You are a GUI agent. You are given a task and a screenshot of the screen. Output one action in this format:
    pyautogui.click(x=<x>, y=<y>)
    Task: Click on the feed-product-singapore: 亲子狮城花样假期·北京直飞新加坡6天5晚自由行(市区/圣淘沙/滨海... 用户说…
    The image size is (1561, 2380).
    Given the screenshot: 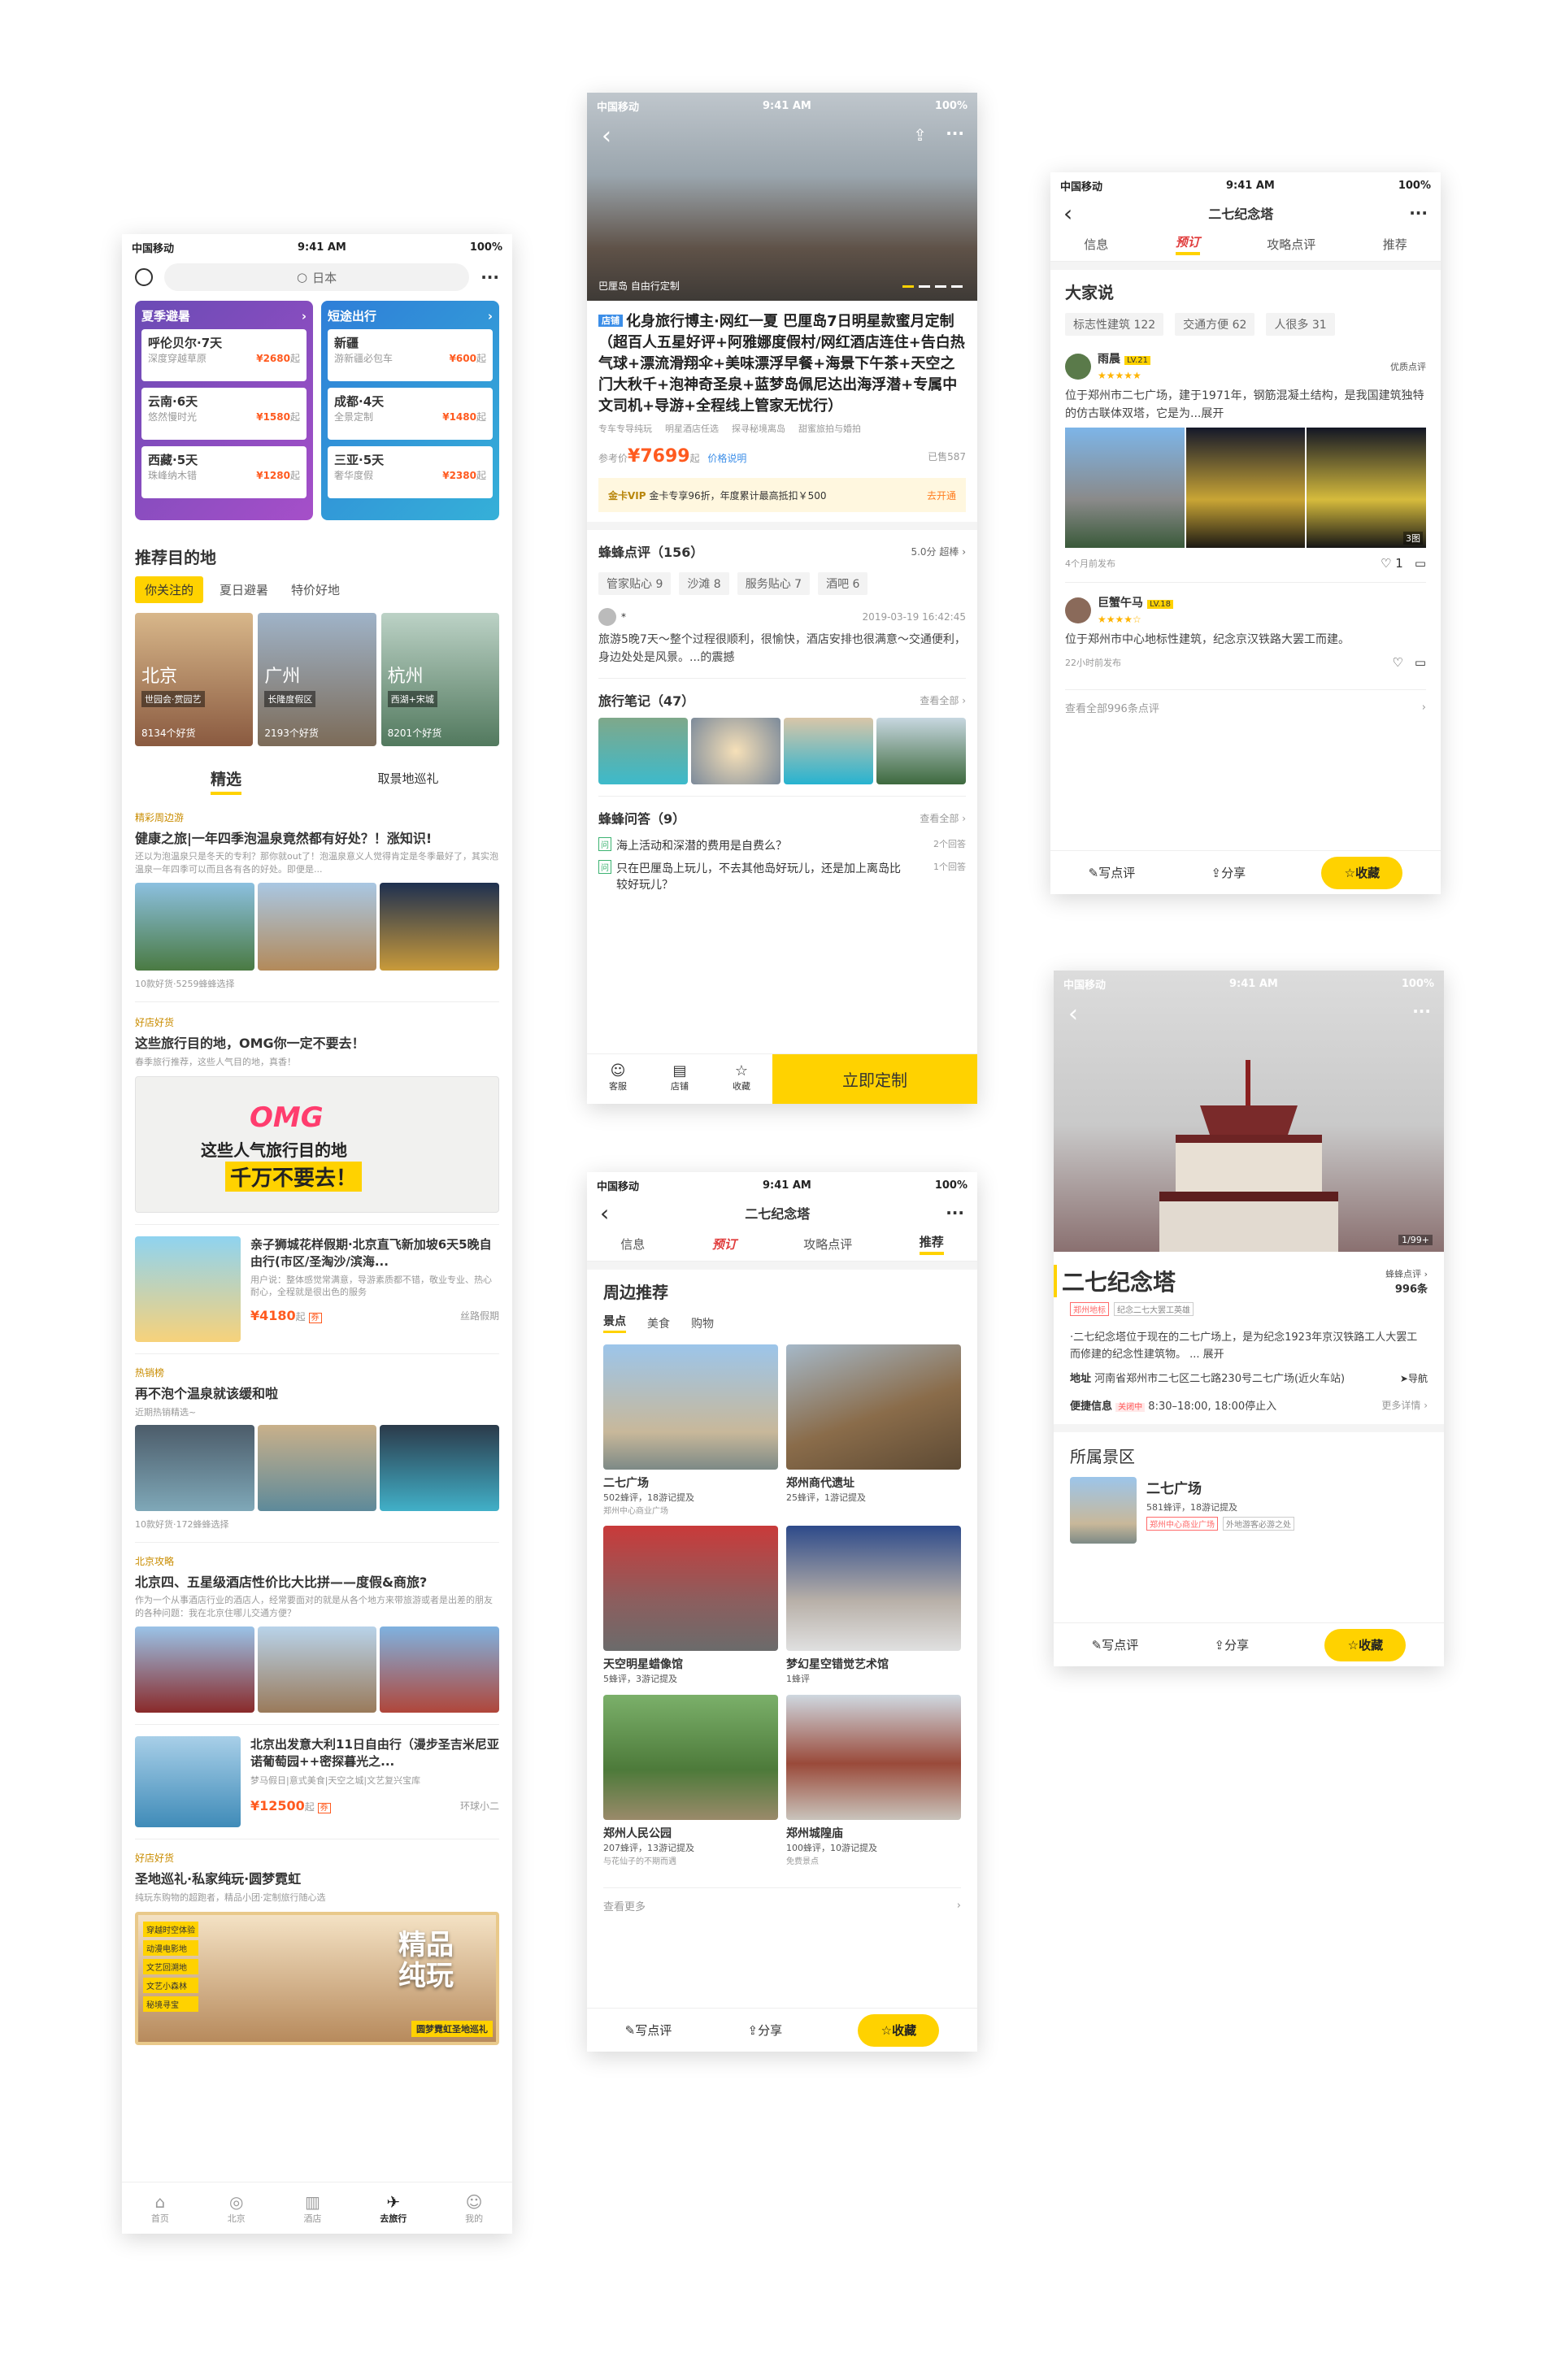 What is the action you would take?
    pyautogui.click(x=317, y=1283)
    